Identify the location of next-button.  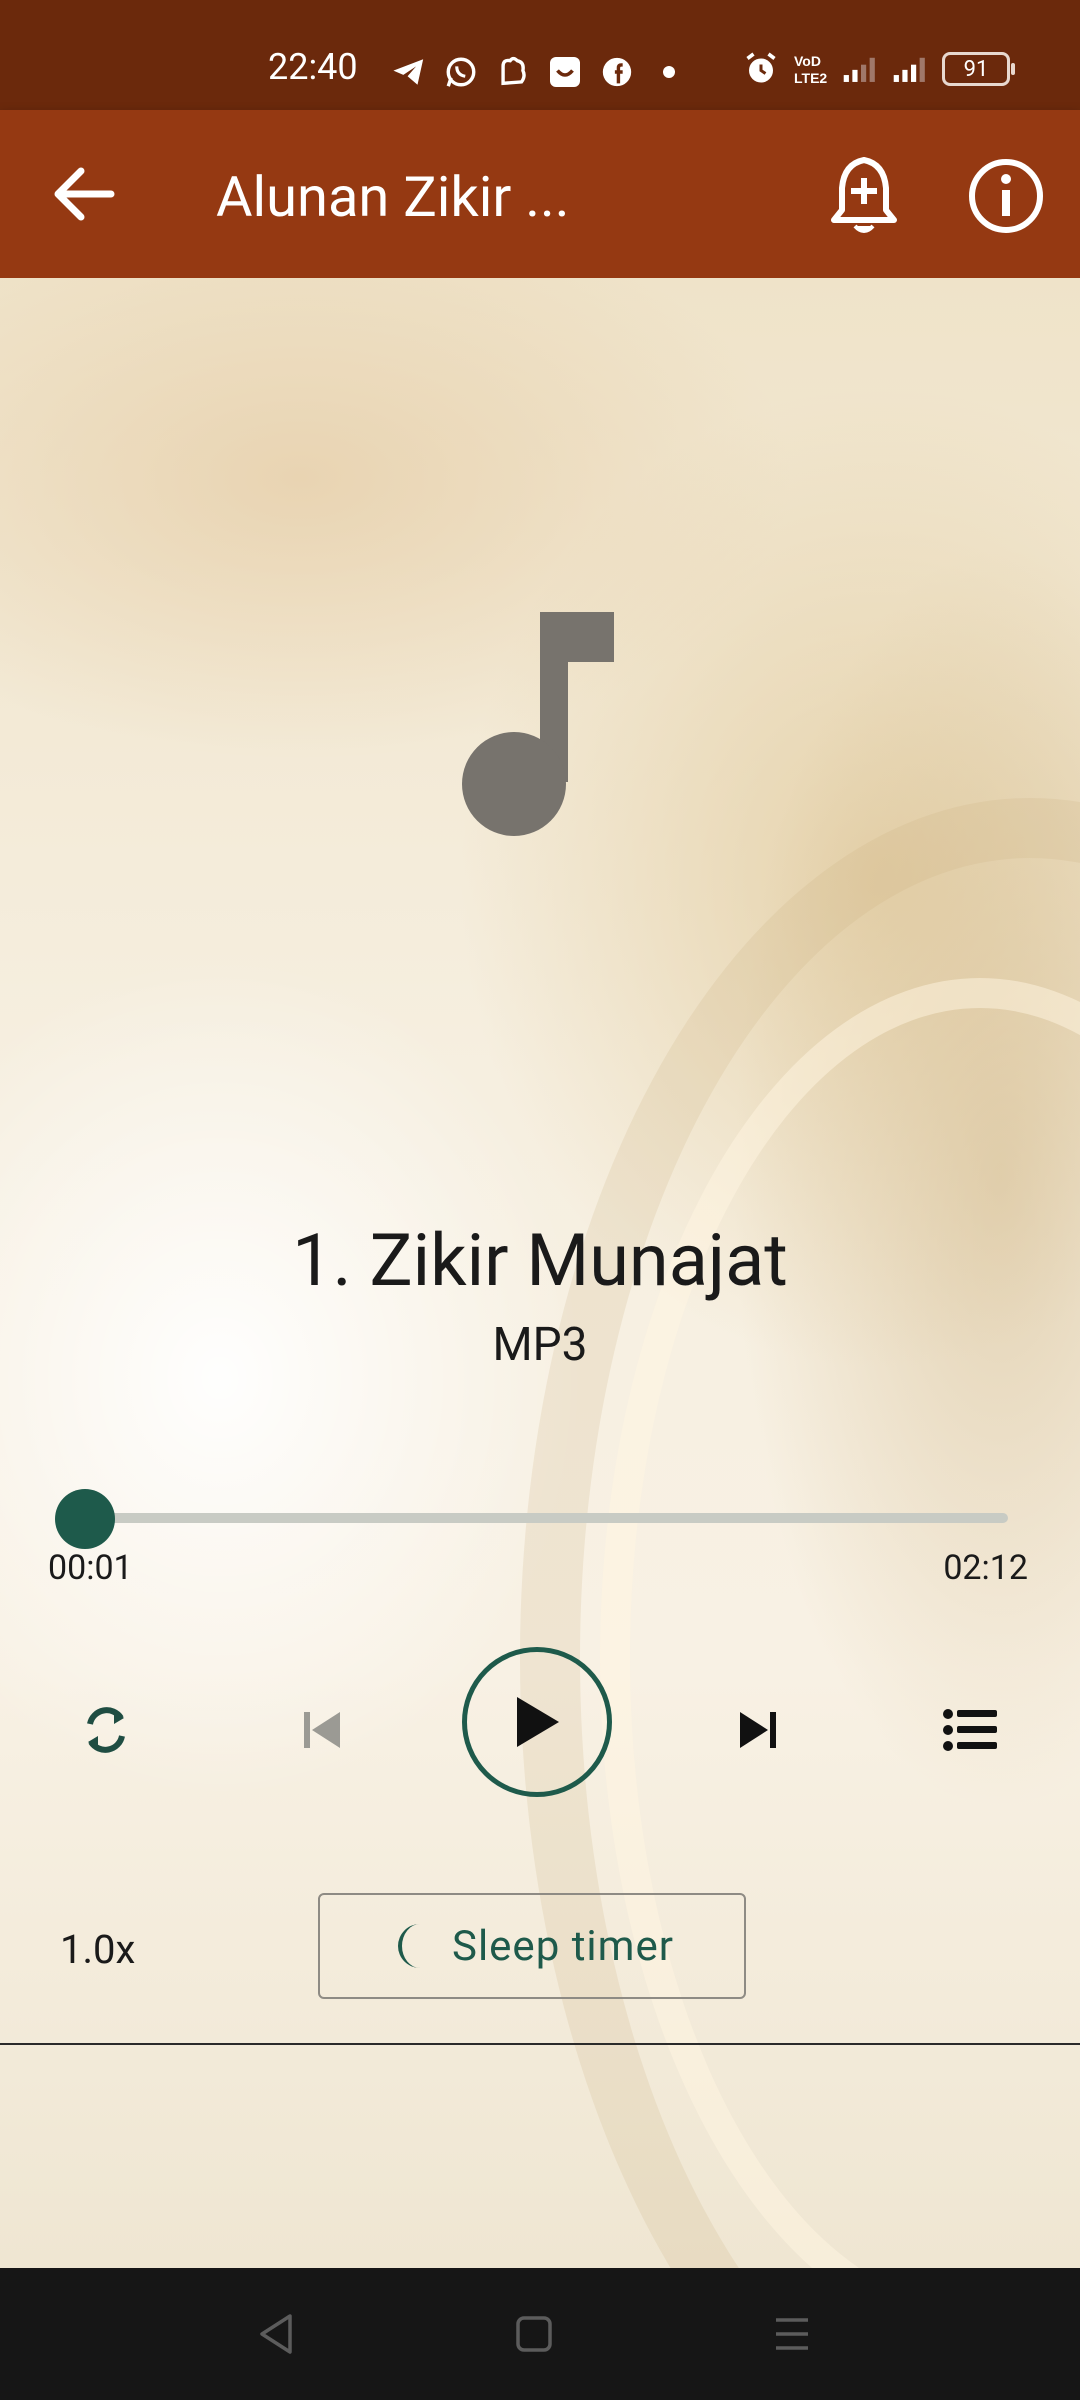
(758, 1730).